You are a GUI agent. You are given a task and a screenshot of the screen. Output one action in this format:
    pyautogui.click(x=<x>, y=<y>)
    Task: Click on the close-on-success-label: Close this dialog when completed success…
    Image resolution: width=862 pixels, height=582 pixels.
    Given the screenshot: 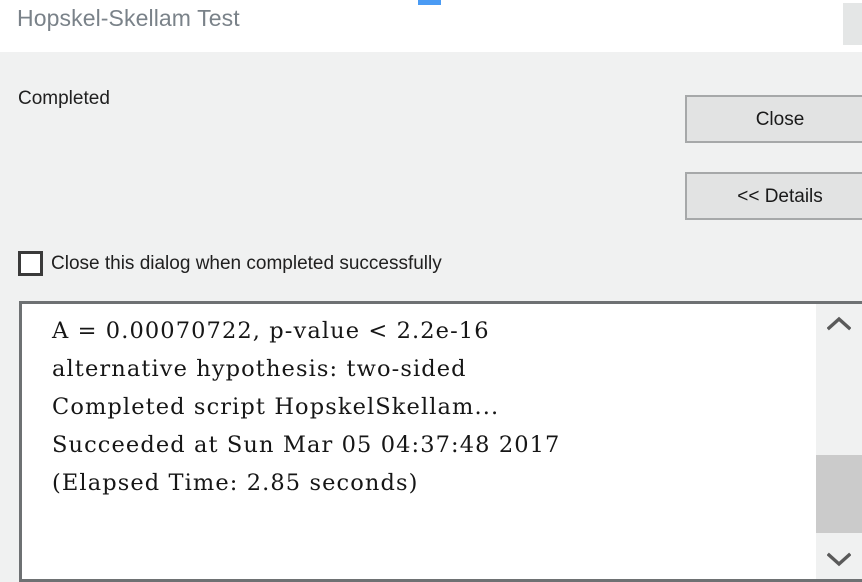 What is the action you would take?
    pyautogui.click(x=246, y=263)
    